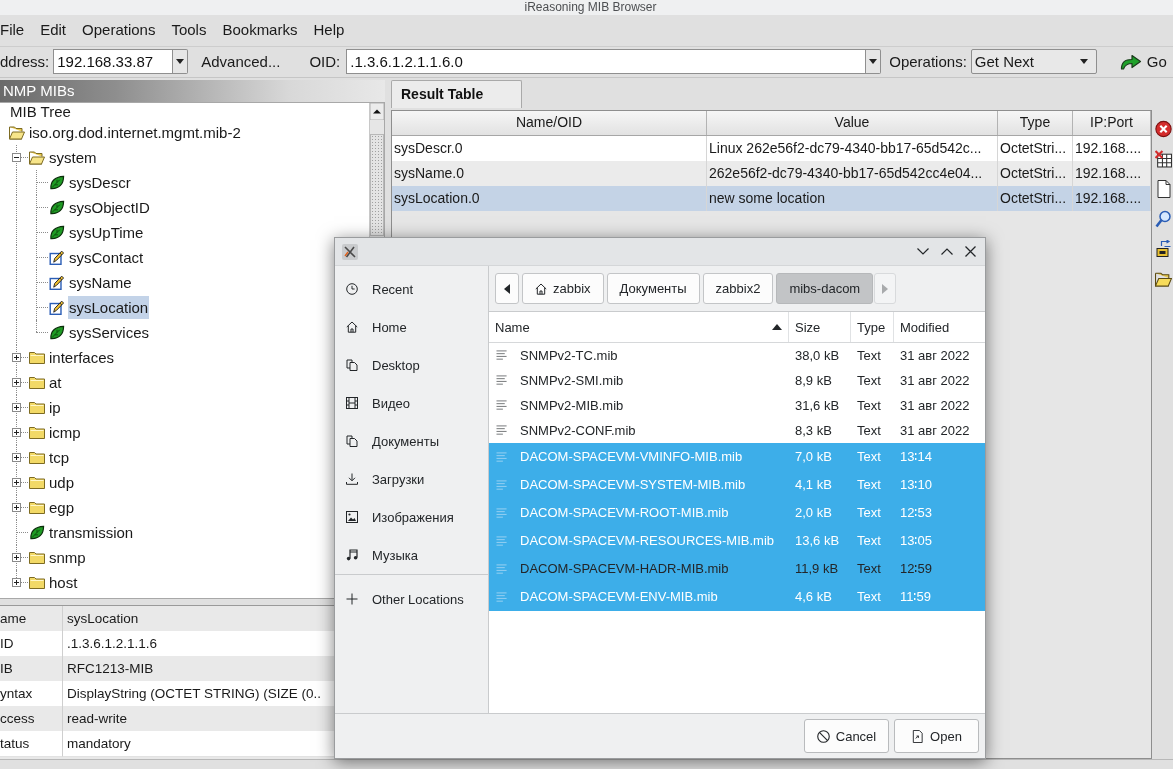 The image size is (1173, 769). What do you see at coordinates (59, 457) in the screenshot?
I see `tree-item: tcp` at bounding box center [59, 457].